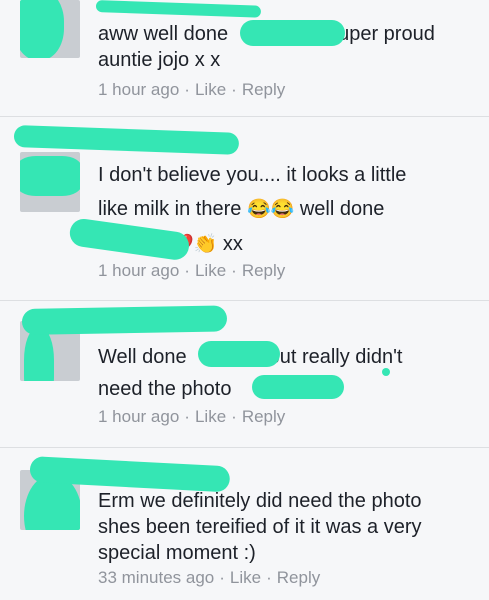 This screenshot has width=489, height=600. Describe the element at coordinates (260, 501) in the screenshot. I see `comment-text-line: Erm we definitely did need the photo` at that location.